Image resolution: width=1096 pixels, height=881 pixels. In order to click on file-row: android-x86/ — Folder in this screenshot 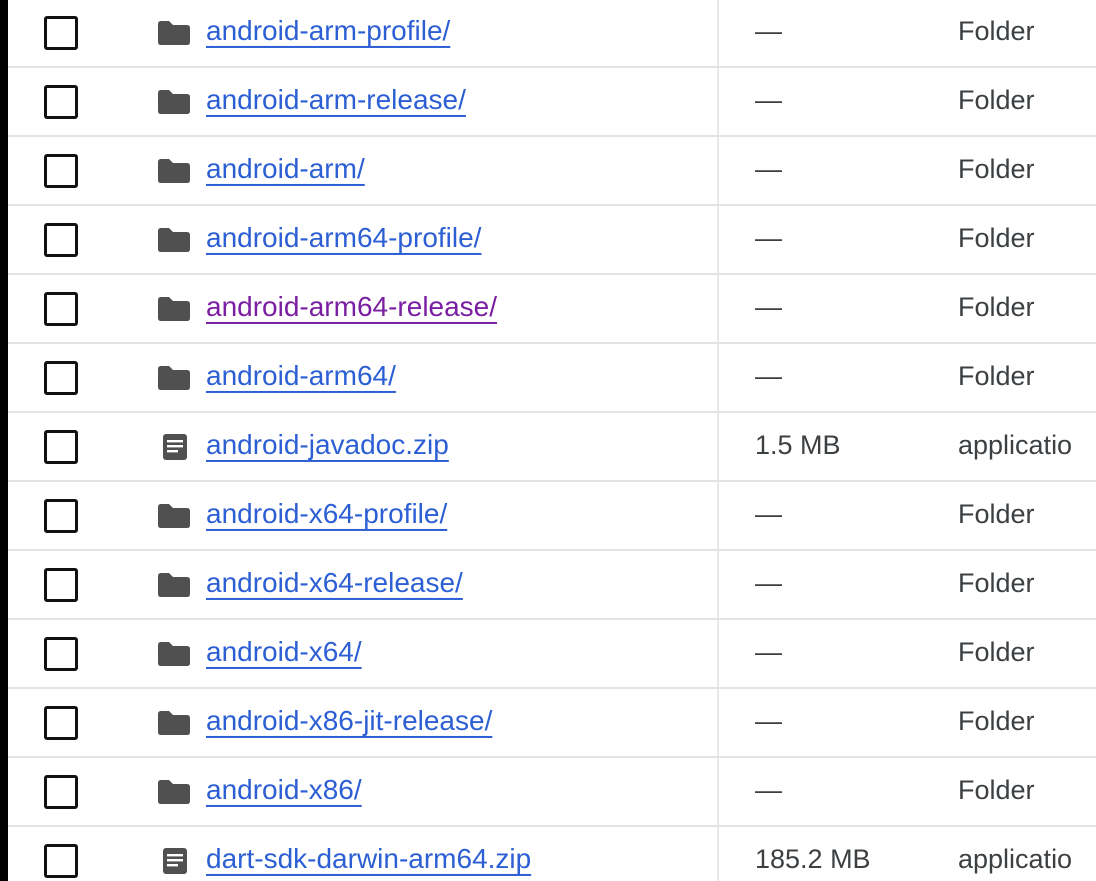, I will do `click(552, 792)`.